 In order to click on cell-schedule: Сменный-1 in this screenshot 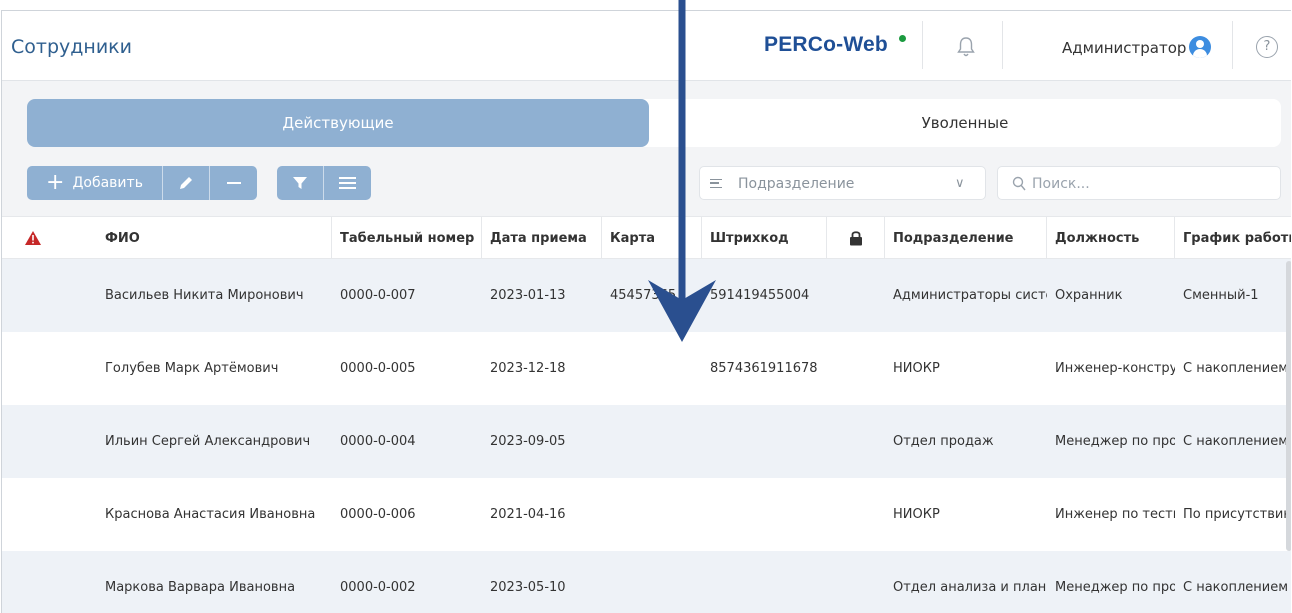, I will do `click(1221, 295)`.